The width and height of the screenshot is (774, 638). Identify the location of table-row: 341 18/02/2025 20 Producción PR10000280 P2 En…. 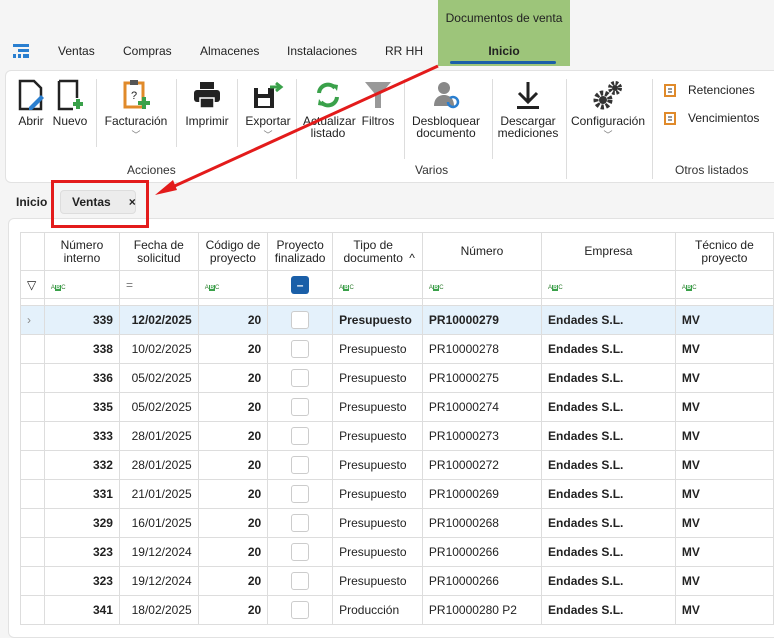
(397, 610).